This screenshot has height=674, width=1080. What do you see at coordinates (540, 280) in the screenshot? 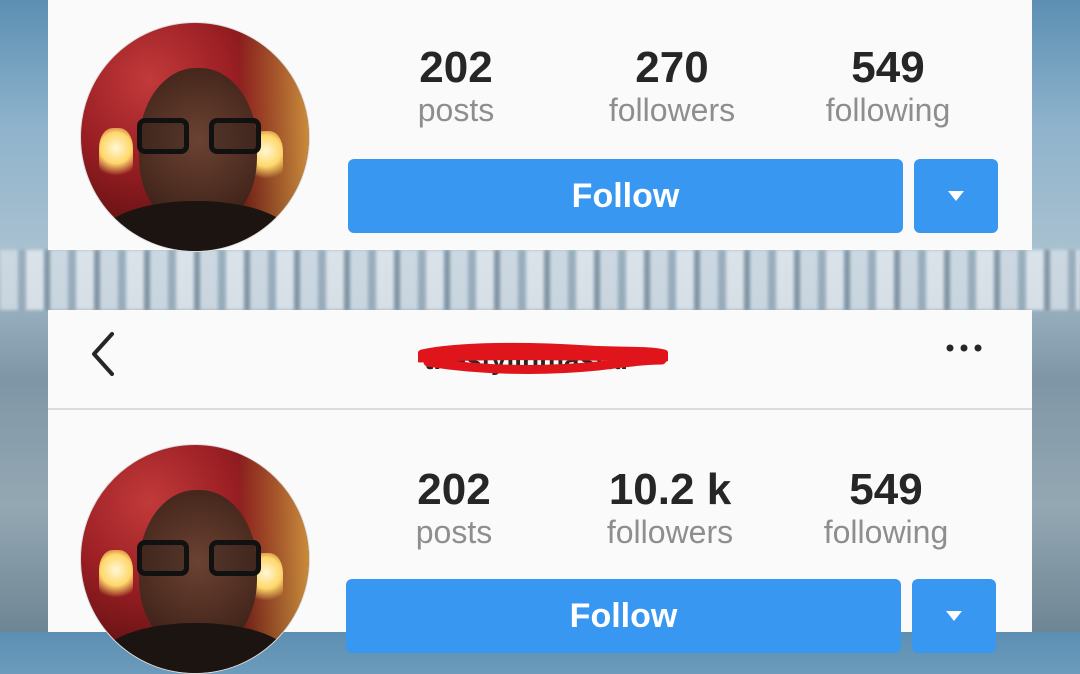
I see `background-city-image` at bounding box center [540, 280].